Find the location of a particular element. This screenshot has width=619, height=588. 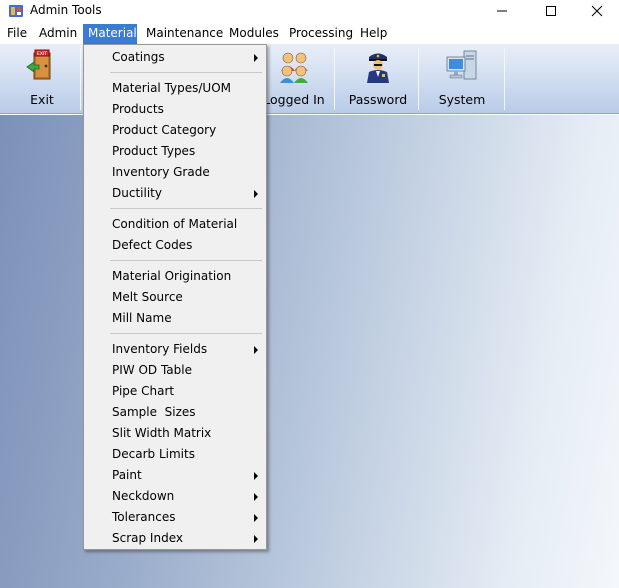

menu-item-tolerances: Tolerances is located at coordinates (175, 517).